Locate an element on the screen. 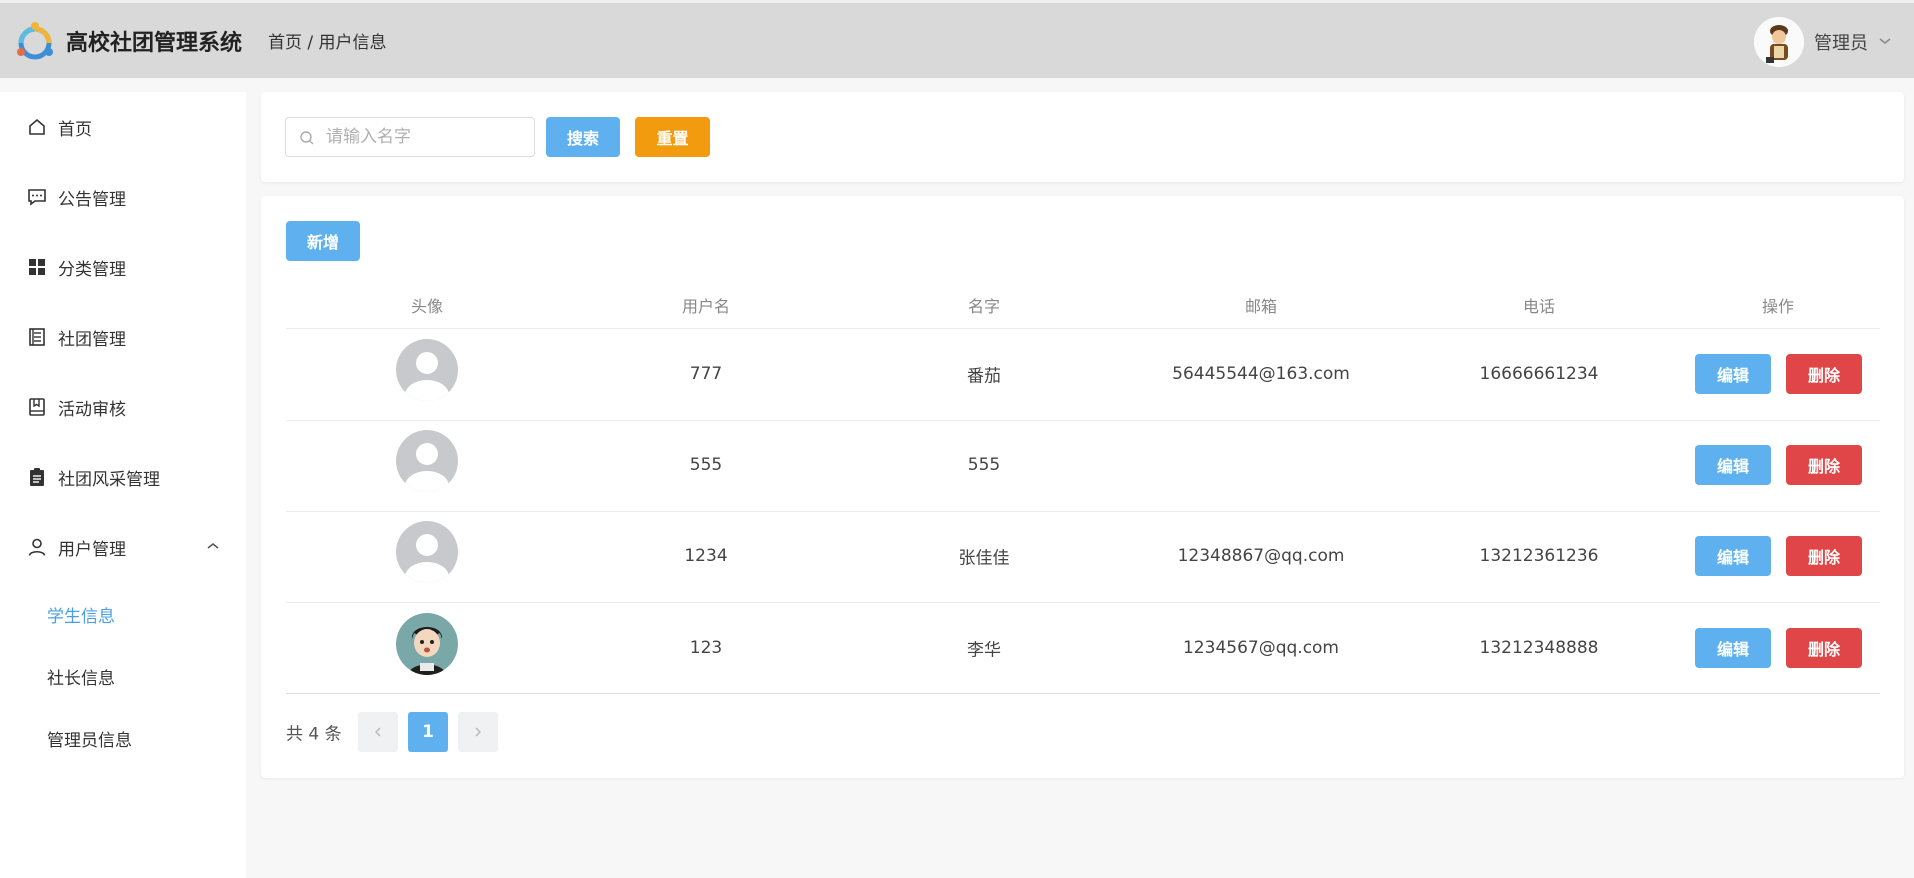 The image size is (1914, 878). sidebar-subitem-admin-info: 管理员信息 is located at coordinates (89, 738).